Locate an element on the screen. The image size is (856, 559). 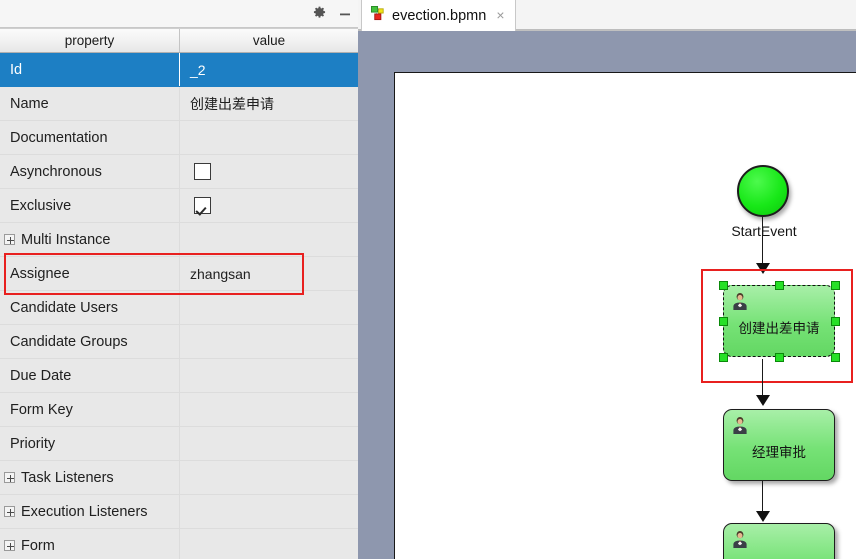
property-name-cell: Candidate Users is located at coordinates (90, 307).